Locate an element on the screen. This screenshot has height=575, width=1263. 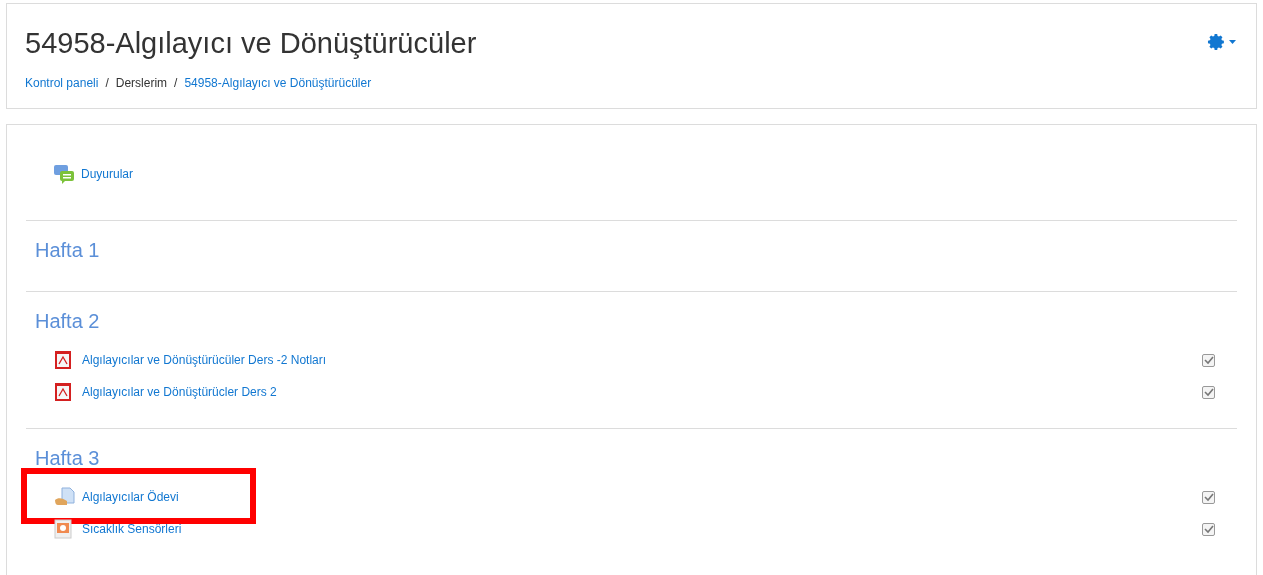
section-heading: Hafta 1 is located at coordinates (631, 250).